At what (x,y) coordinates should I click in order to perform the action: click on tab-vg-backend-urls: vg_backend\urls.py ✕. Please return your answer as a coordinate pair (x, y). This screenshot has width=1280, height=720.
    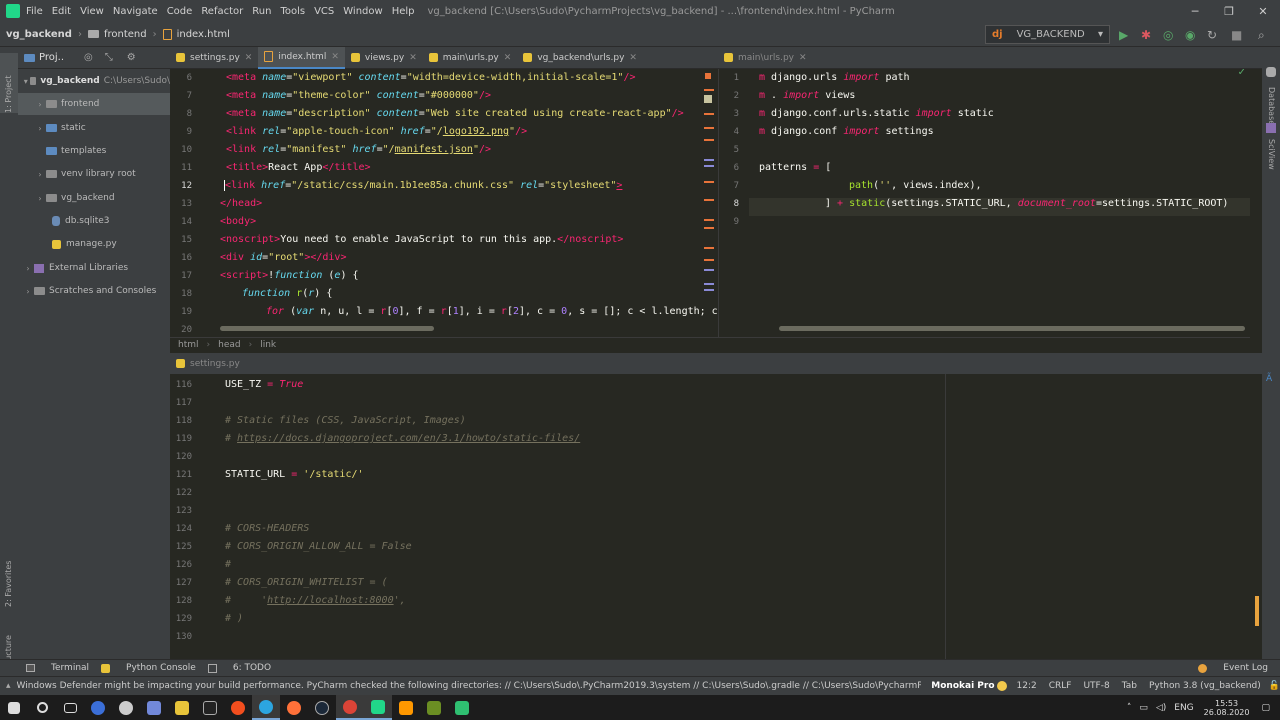
    Looking at the image, I should click on (580, 58).